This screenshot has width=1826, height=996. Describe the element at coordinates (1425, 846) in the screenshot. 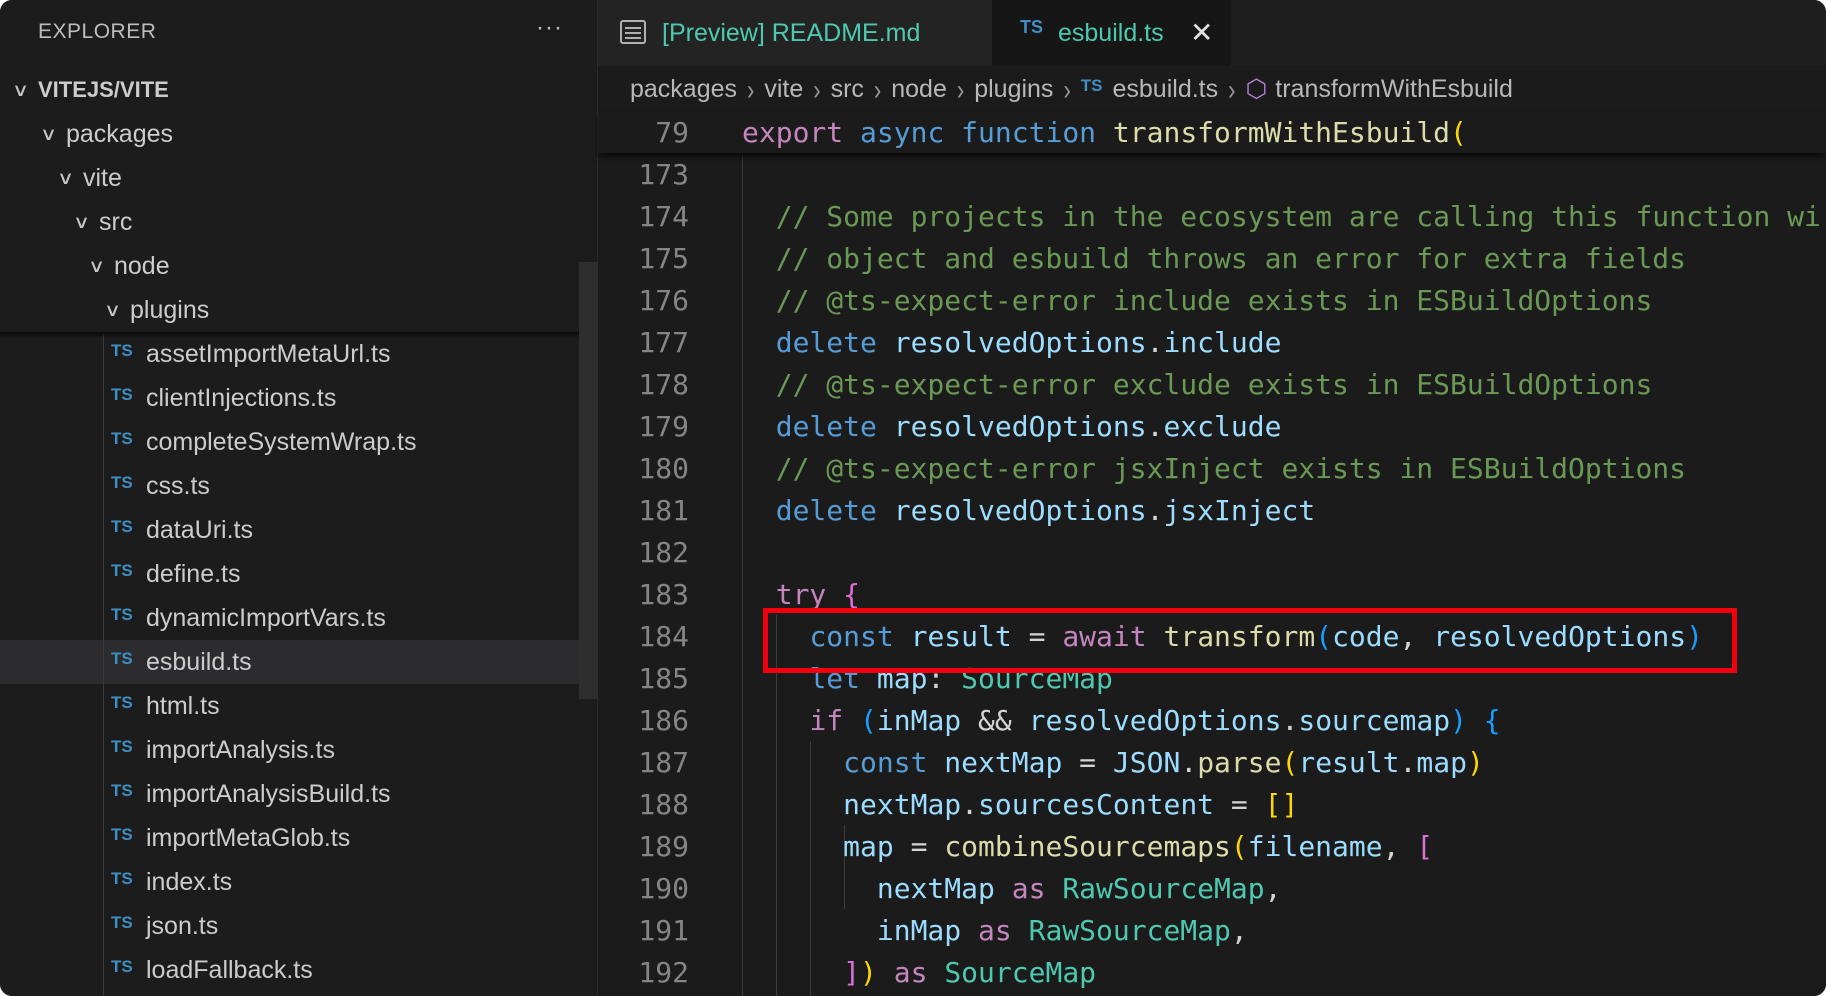

I see `code-token: [` at that location.